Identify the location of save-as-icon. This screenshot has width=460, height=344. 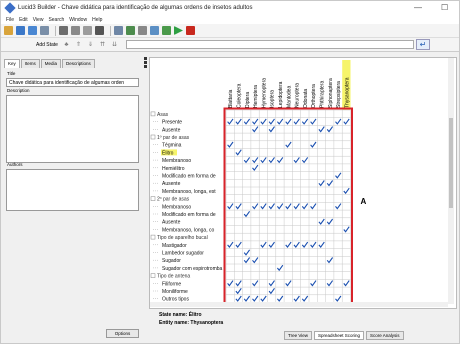
(32, 30).